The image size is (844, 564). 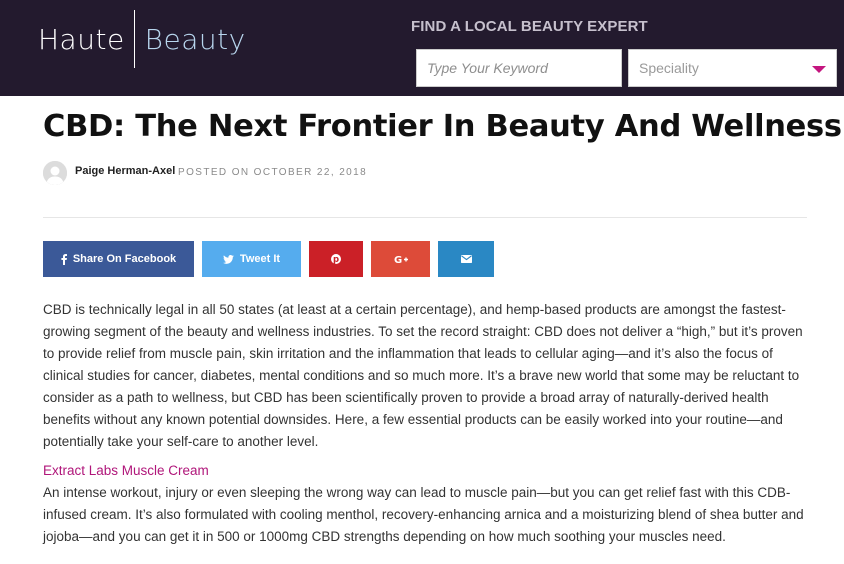 What do you see at coordinates (81, 39) in the screenshot?
I see `logo-text-haute: Haute` at bounding box center [81, 39].